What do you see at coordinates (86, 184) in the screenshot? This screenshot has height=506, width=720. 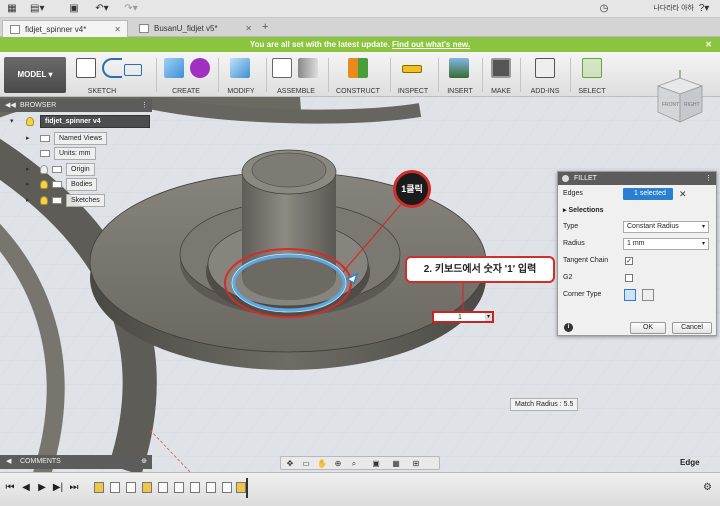 I see `browser-item-bodies: ▸ Bodies` at bounding box center [86, 184].